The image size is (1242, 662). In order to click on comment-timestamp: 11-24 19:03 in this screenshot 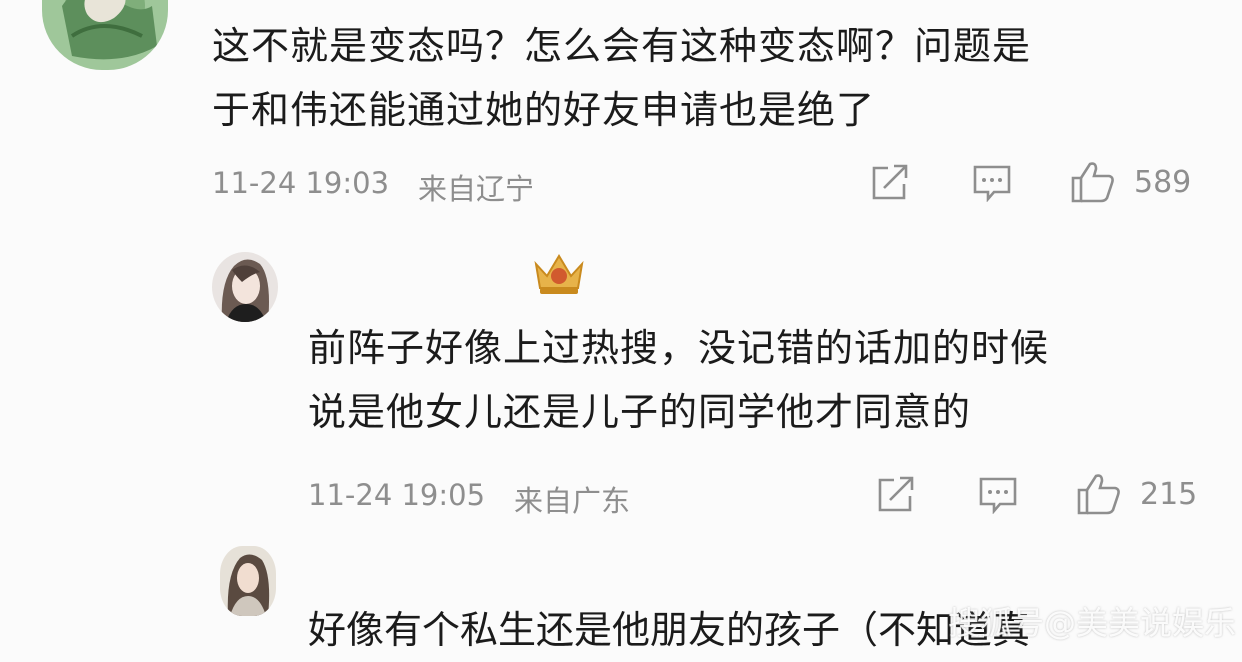, I will do `click(301, 183)`.